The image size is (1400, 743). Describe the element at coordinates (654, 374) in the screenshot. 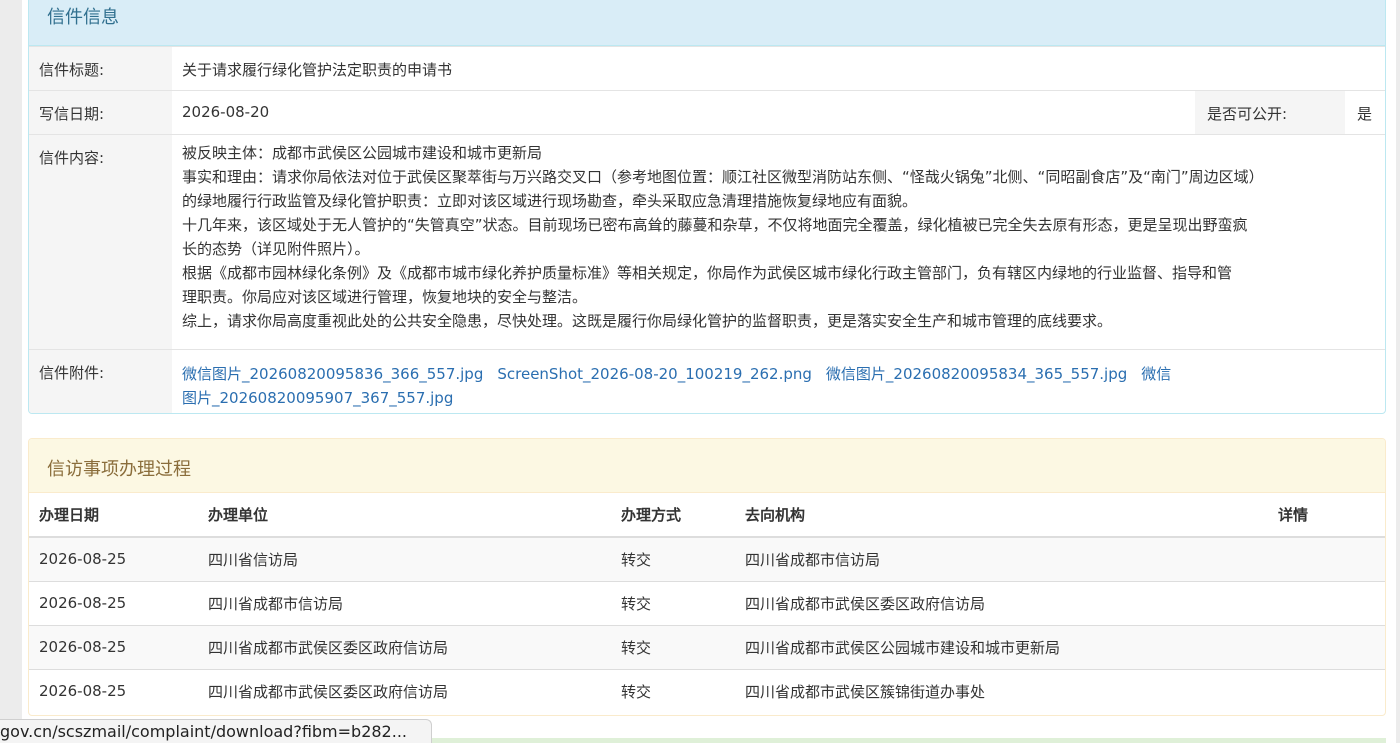

I see `attachment-link: ScreenShot_2026-08-20_100219_262.png` at that location.